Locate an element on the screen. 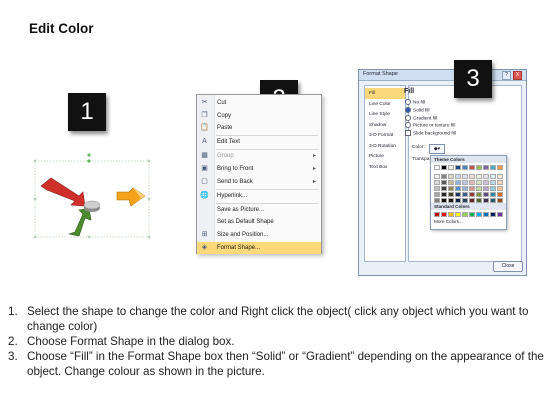  sidebar-item-shadow: Shadow is located at coordinates (385, 125).